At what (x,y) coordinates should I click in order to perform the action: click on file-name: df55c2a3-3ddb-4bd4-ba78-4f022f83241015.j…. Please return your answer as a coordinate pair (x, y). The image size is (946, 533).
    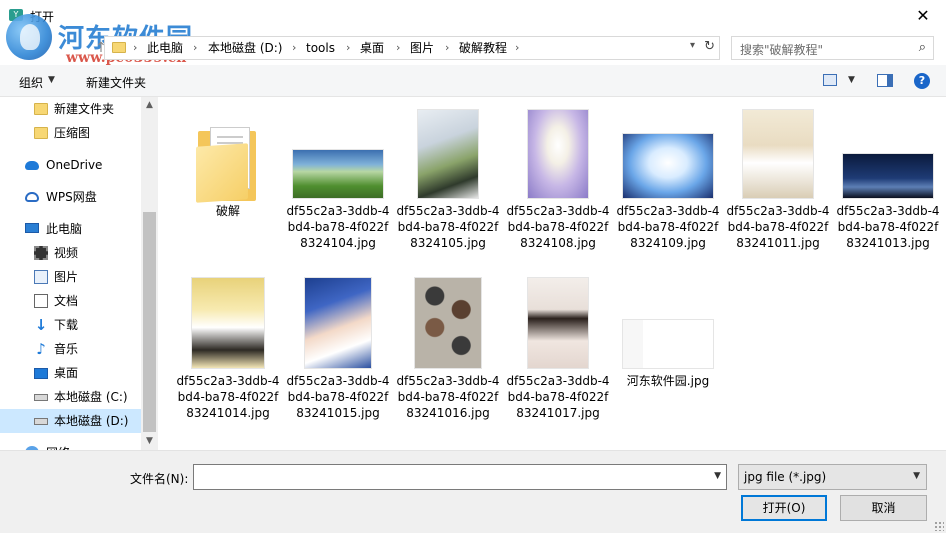
    Looking at the image, I should click on (338, 397).